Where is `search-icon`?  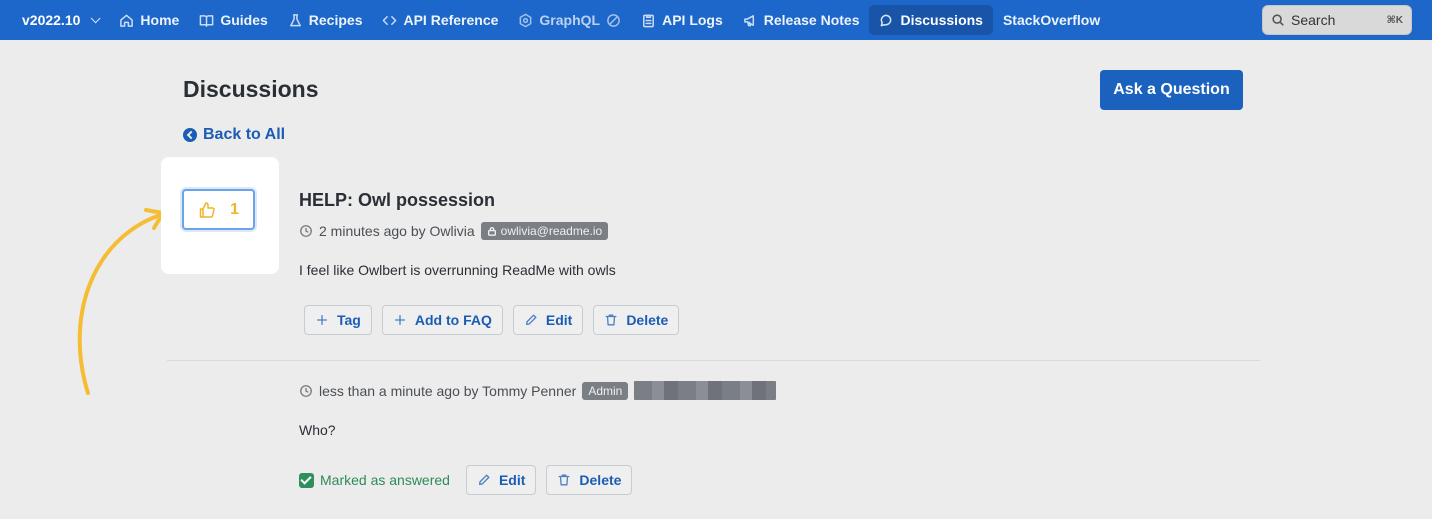 search-icon is located at coordinates (1278, 20).